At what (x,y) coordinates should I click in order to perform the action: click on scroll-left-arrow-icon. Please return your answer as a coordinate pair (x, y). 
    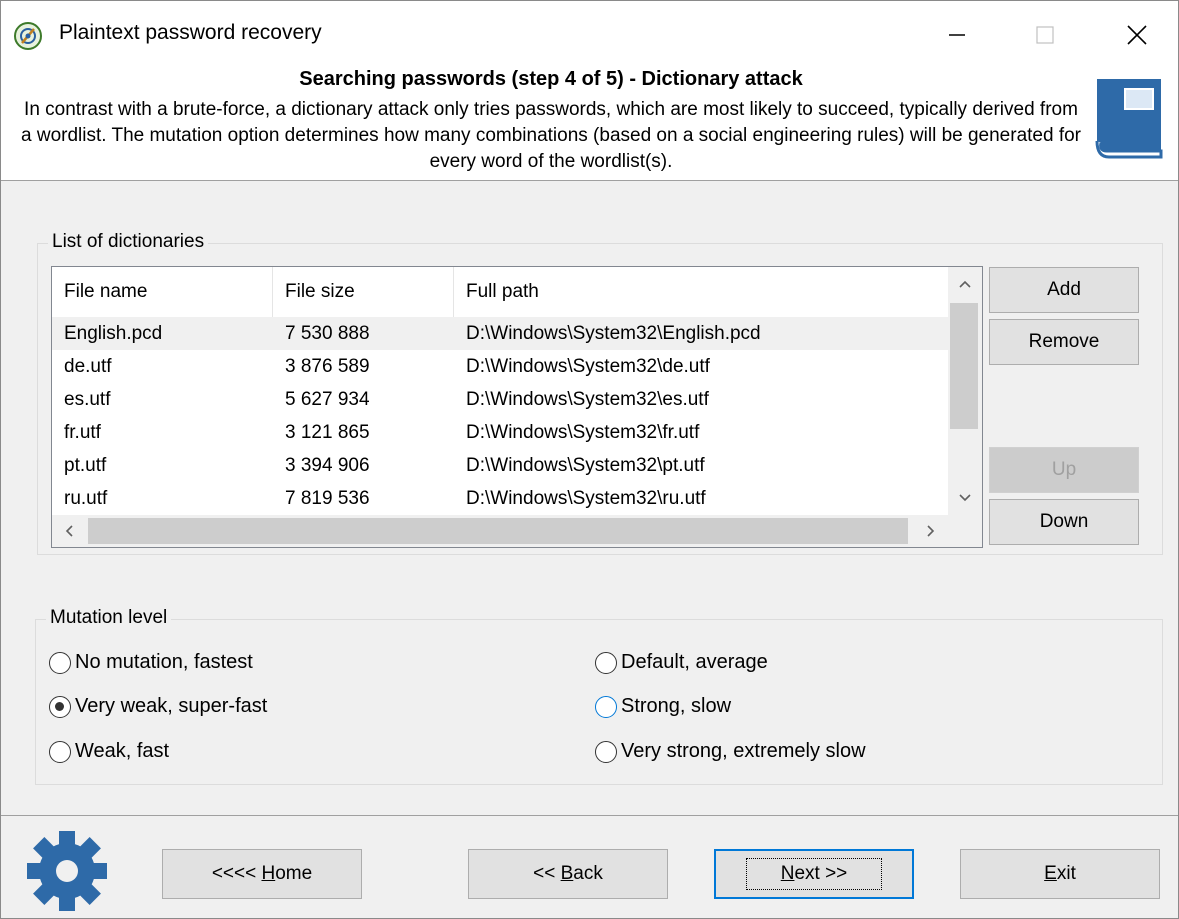
    Looking at the image, I should click on (69, 531).